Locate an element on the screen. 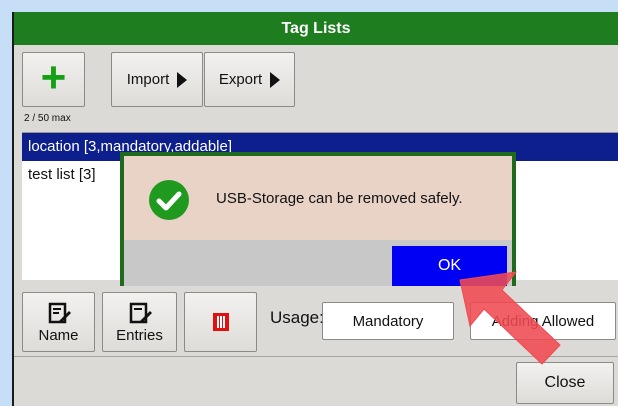 Image resolution: width=618 pixels, height=406 pixels. entries-button: Entries is located at coordinates (139, 322).